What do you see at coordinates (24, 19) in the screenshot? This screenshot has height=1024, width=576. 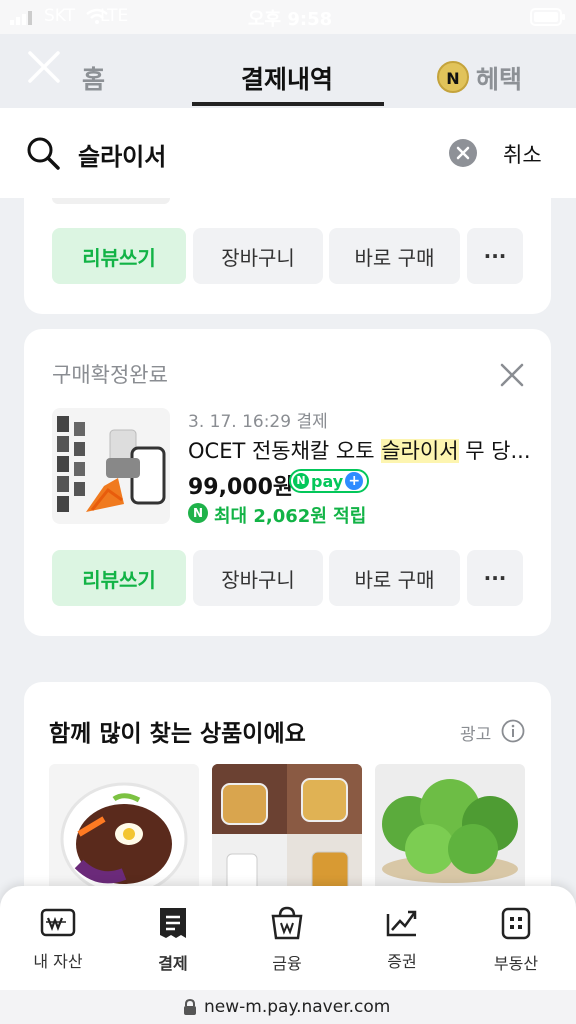 I see `signal-icon` at bounding box center [24, 19].